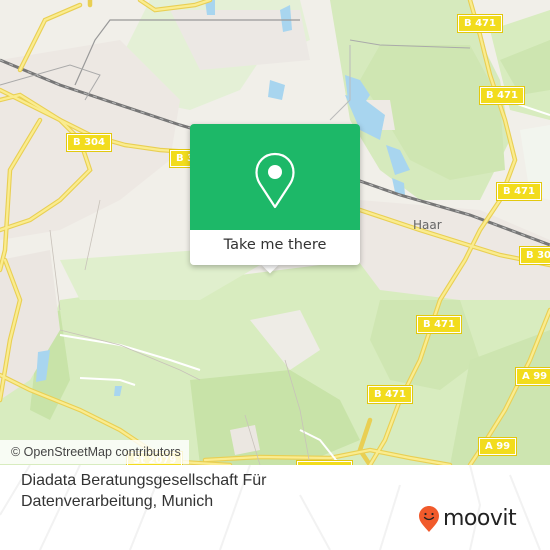 This screenshot has width=550, height=550. What do you see at coordinates (429, 519) in the screenshot?
I see `moovit-pin-icon` at bounding box center [429, 519].